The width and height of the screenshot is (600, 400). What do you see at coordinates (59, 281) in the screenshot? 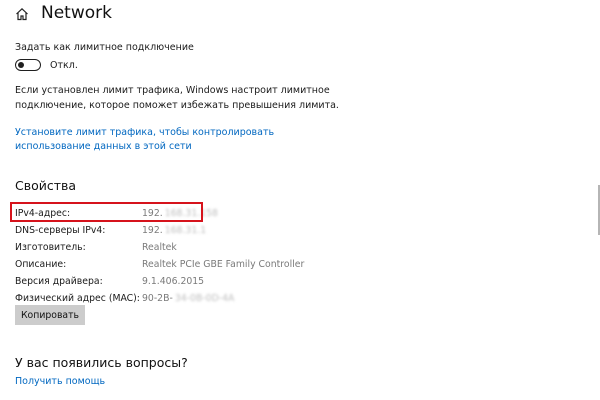
I see `property-label: Версия драйвера:` at bounding box center [59, 281].